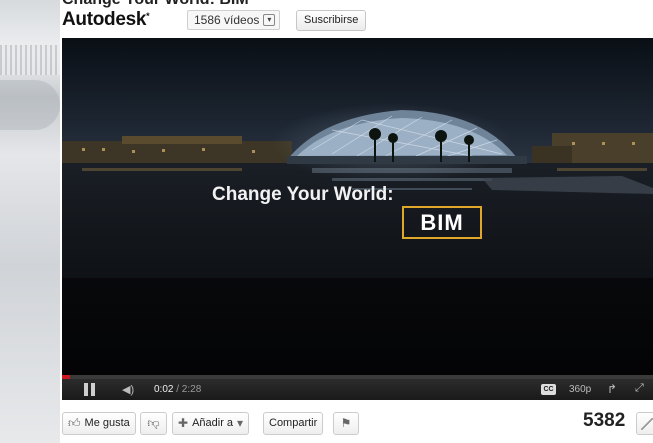 This screenshot has height=443, width=653. Describe the element at coordinates (331, 20) in the screenshot. I see `subscribe-button: Suscribirse` at that location.